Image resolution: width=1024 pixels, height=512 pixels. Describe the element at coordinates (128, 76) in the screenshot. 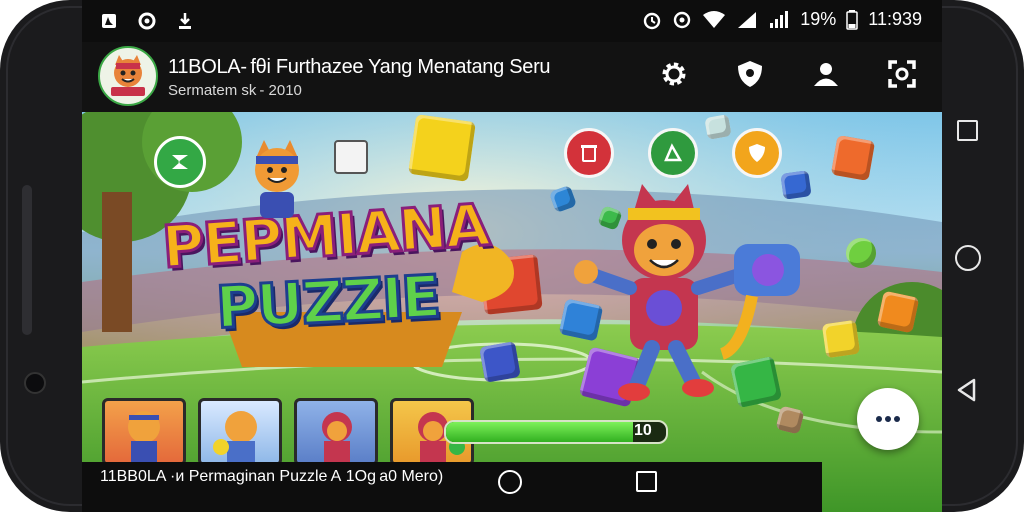

I see `app-logo` at that location.